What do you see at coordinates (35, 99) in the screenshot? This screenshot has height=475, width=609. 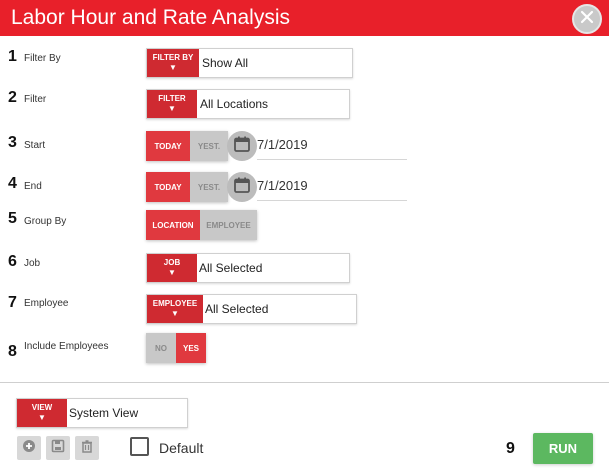 I see `filter-label: Filter` at bounding box center [35, 99].